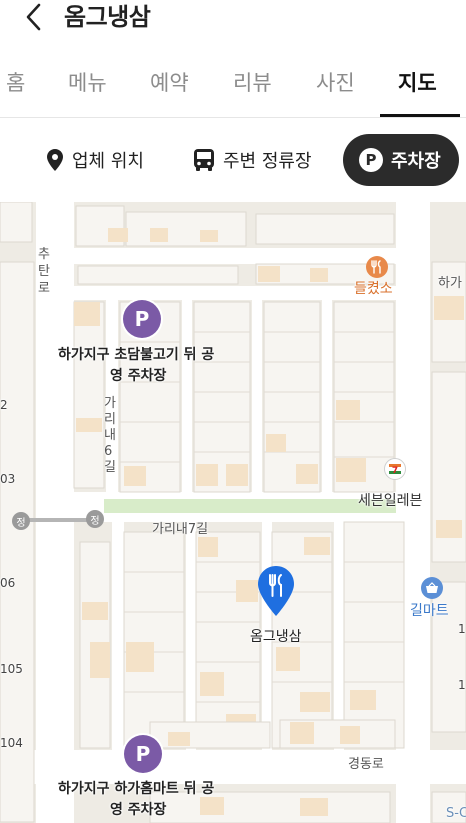 The height and width of the screenshot is (823, 466). What do you see at coordinates (432, 588) in the screenshot?
I see `shopping-basket-icon` at bounding box center [432, 588].